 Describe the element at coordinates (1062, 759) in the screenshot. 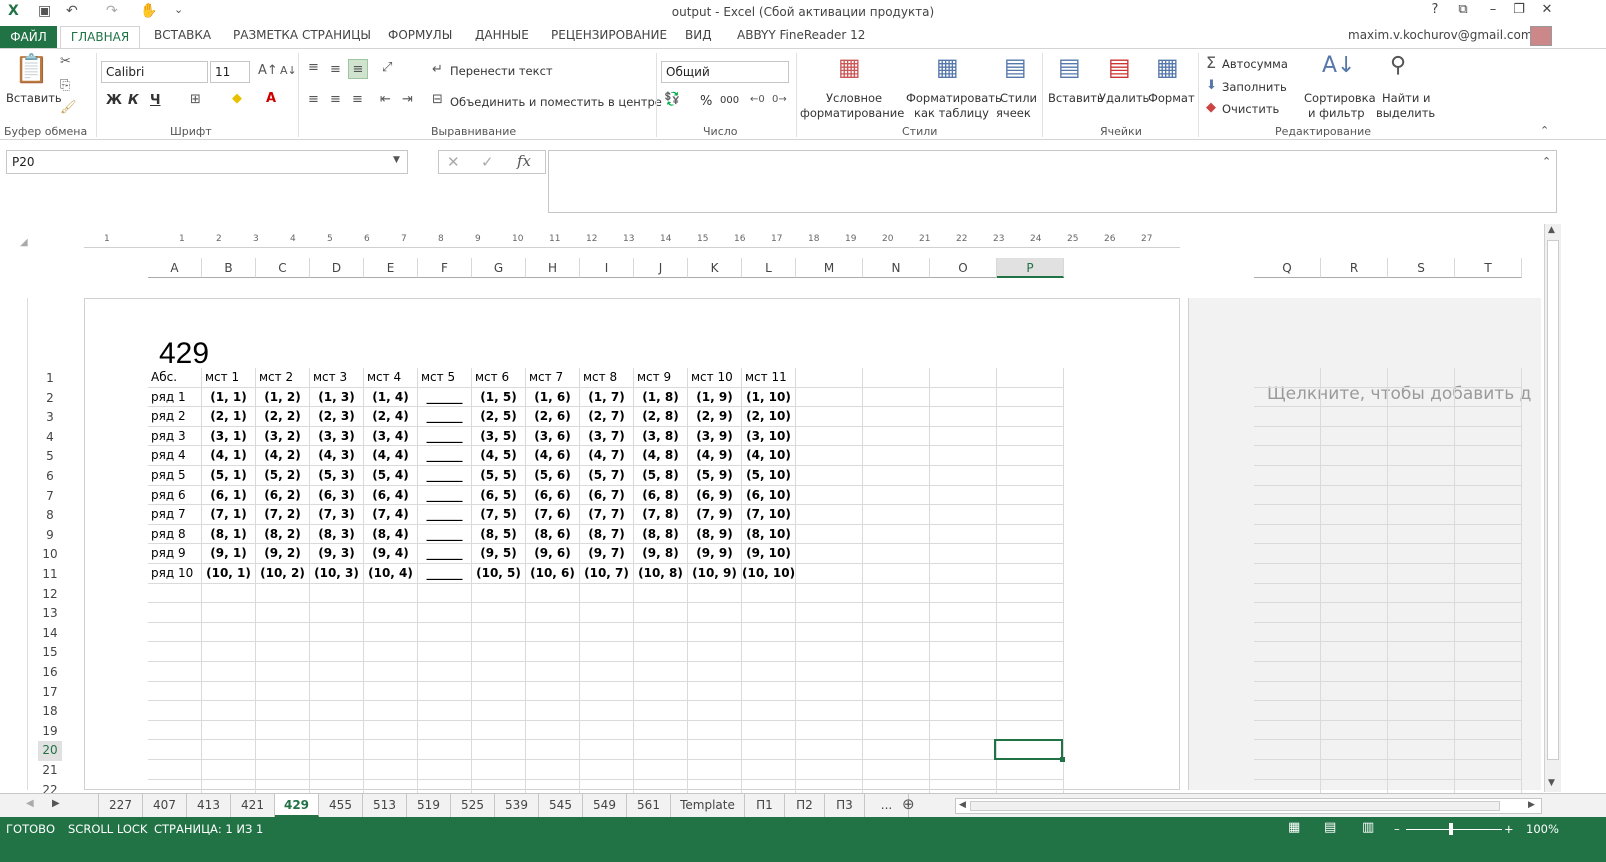

I see `fill-handle` at that location.